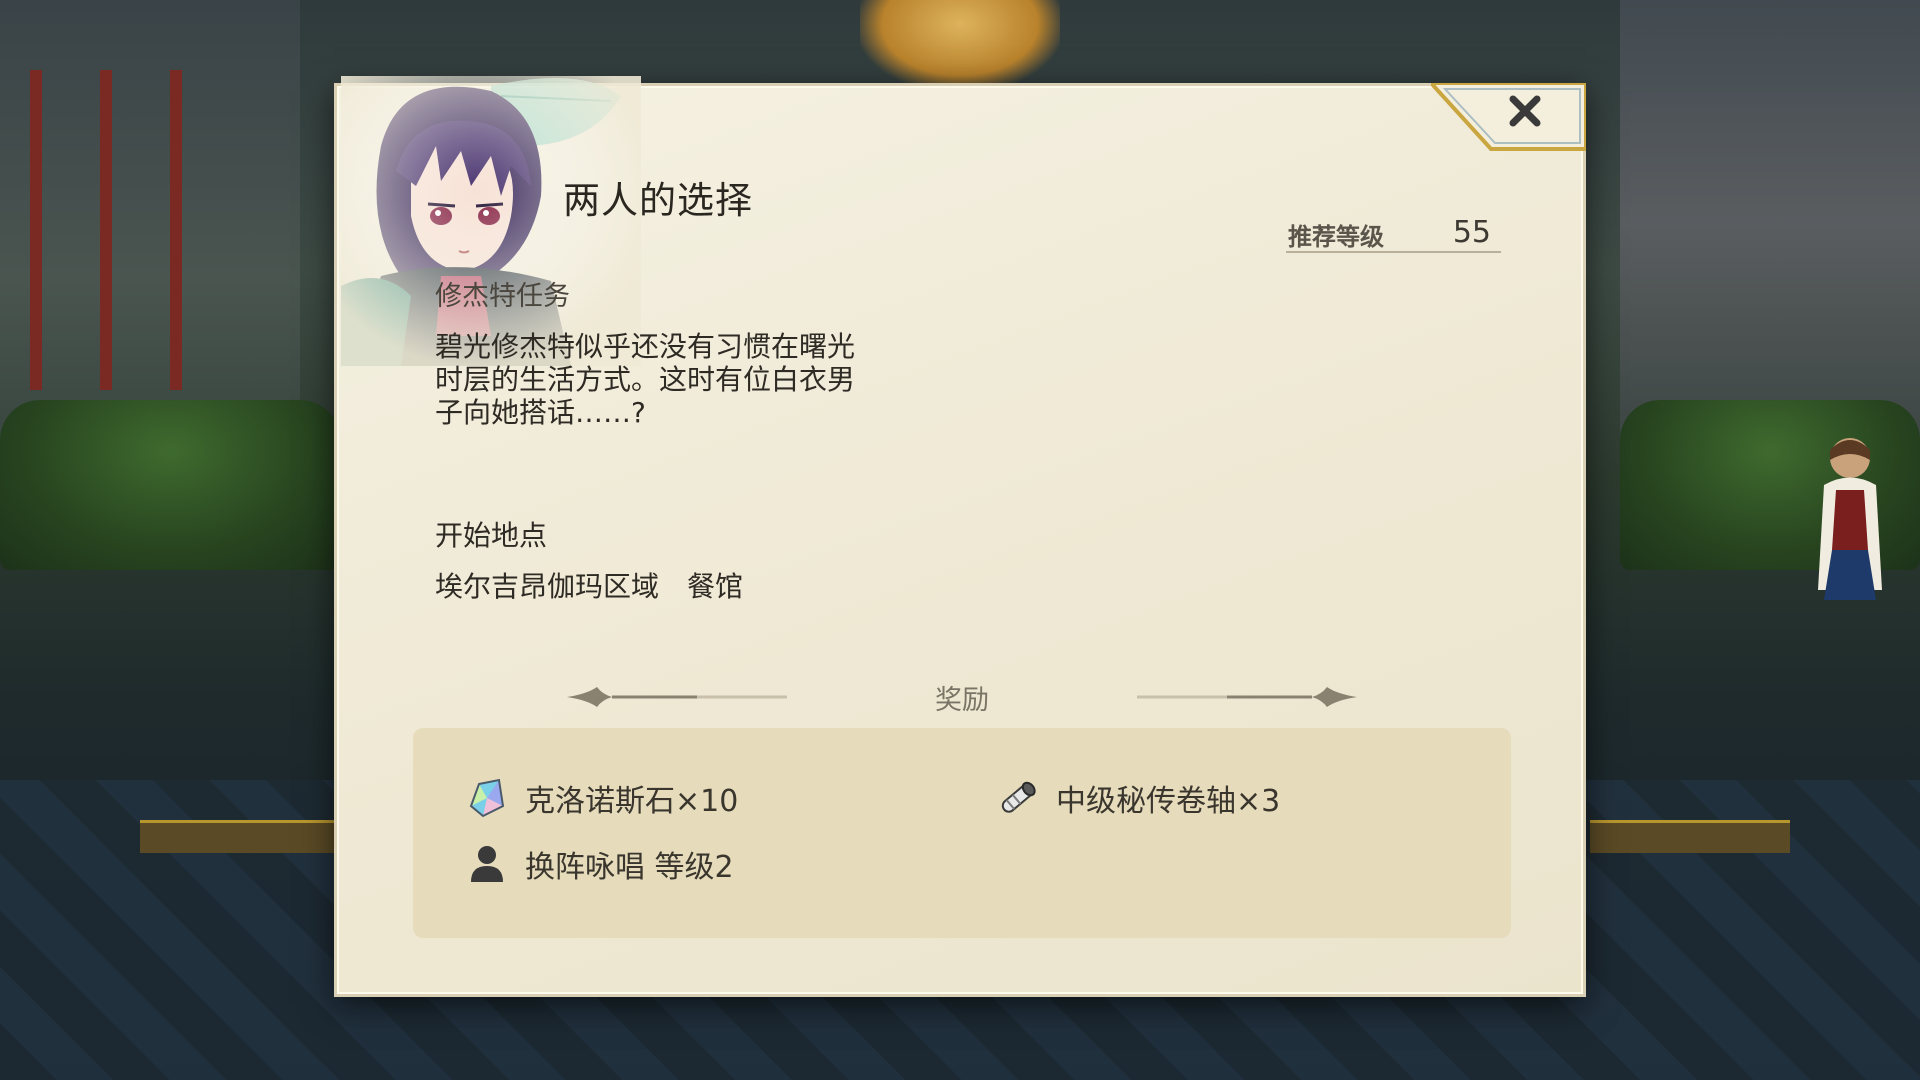 The height and width of the screenshot is (1080, 1920). Describe the element at coordinates (1247, 697) in the screenshot. I see `ornament-divider-right` at that location.